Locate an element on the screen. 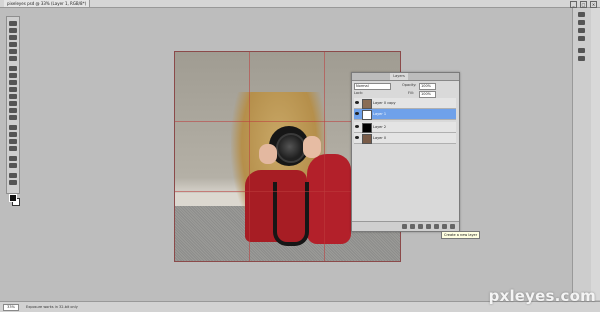 The width and height of the screenshot is (600, 312). minimize-button: _ is located at coordinates (573, 4).